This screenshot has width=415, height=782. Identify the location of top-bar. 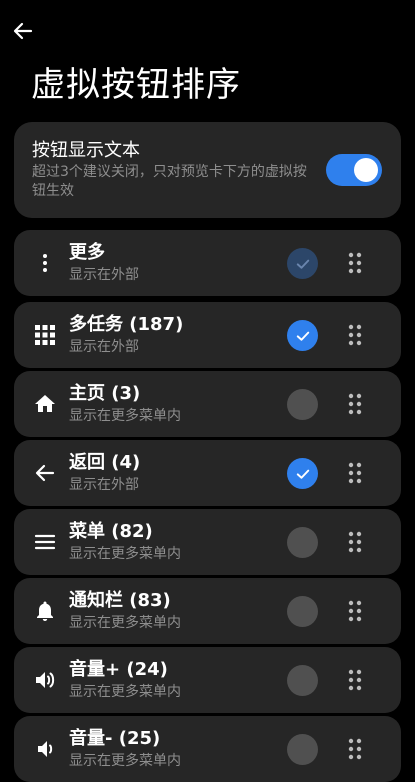
(207, 31).